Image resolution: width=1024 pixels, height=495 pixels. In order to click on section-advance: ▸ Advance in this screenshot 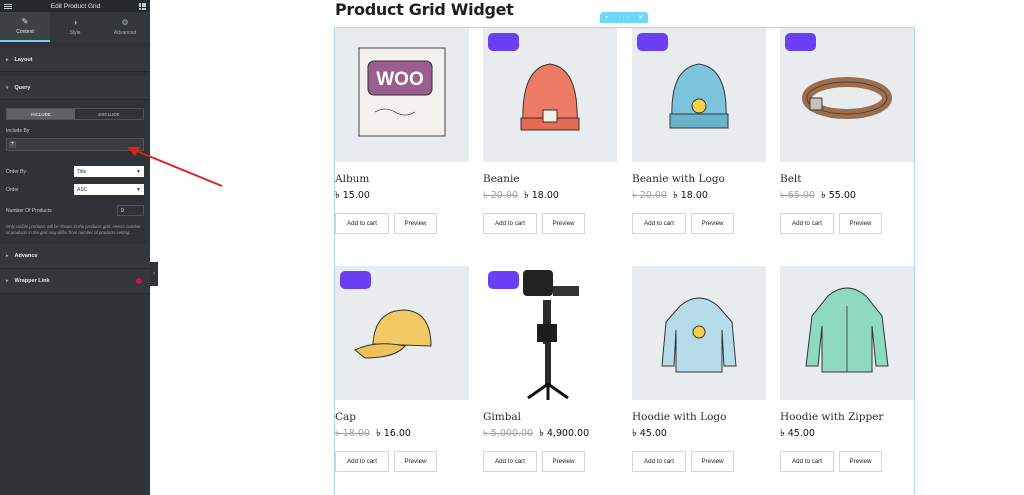, I will do `click(75, 256)`.